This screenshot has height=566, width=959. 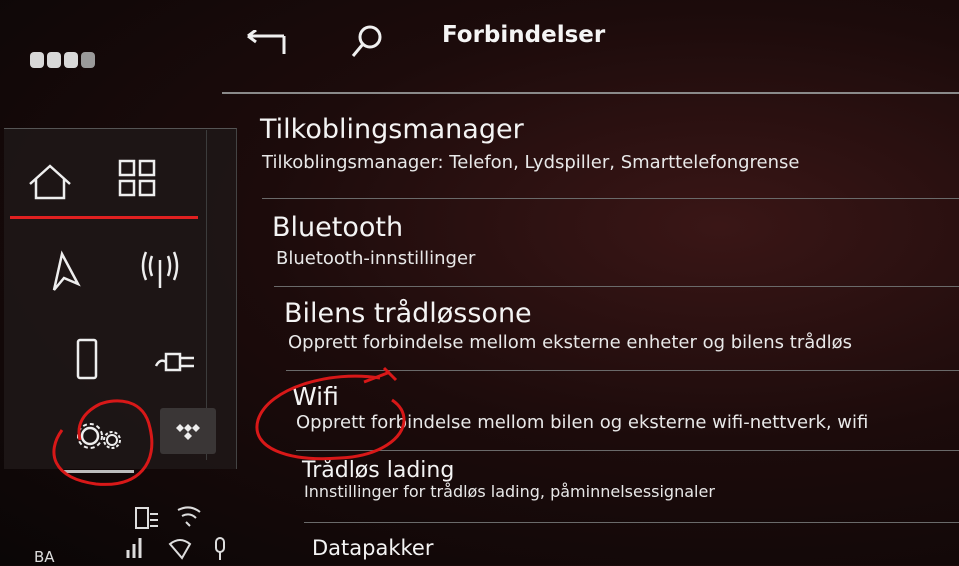 I want to click on sidebar-accent-line, so click(x=104, y=217).